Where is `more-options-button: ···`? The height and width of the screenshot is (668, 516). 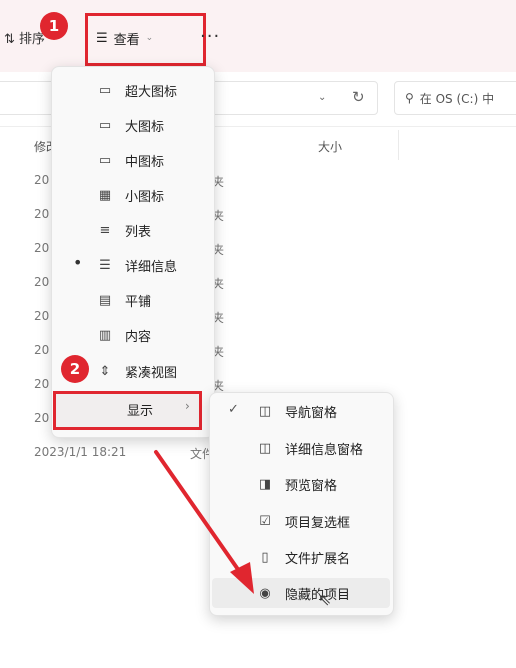 more-options-button: ··· is located at coordinates (210, 36).